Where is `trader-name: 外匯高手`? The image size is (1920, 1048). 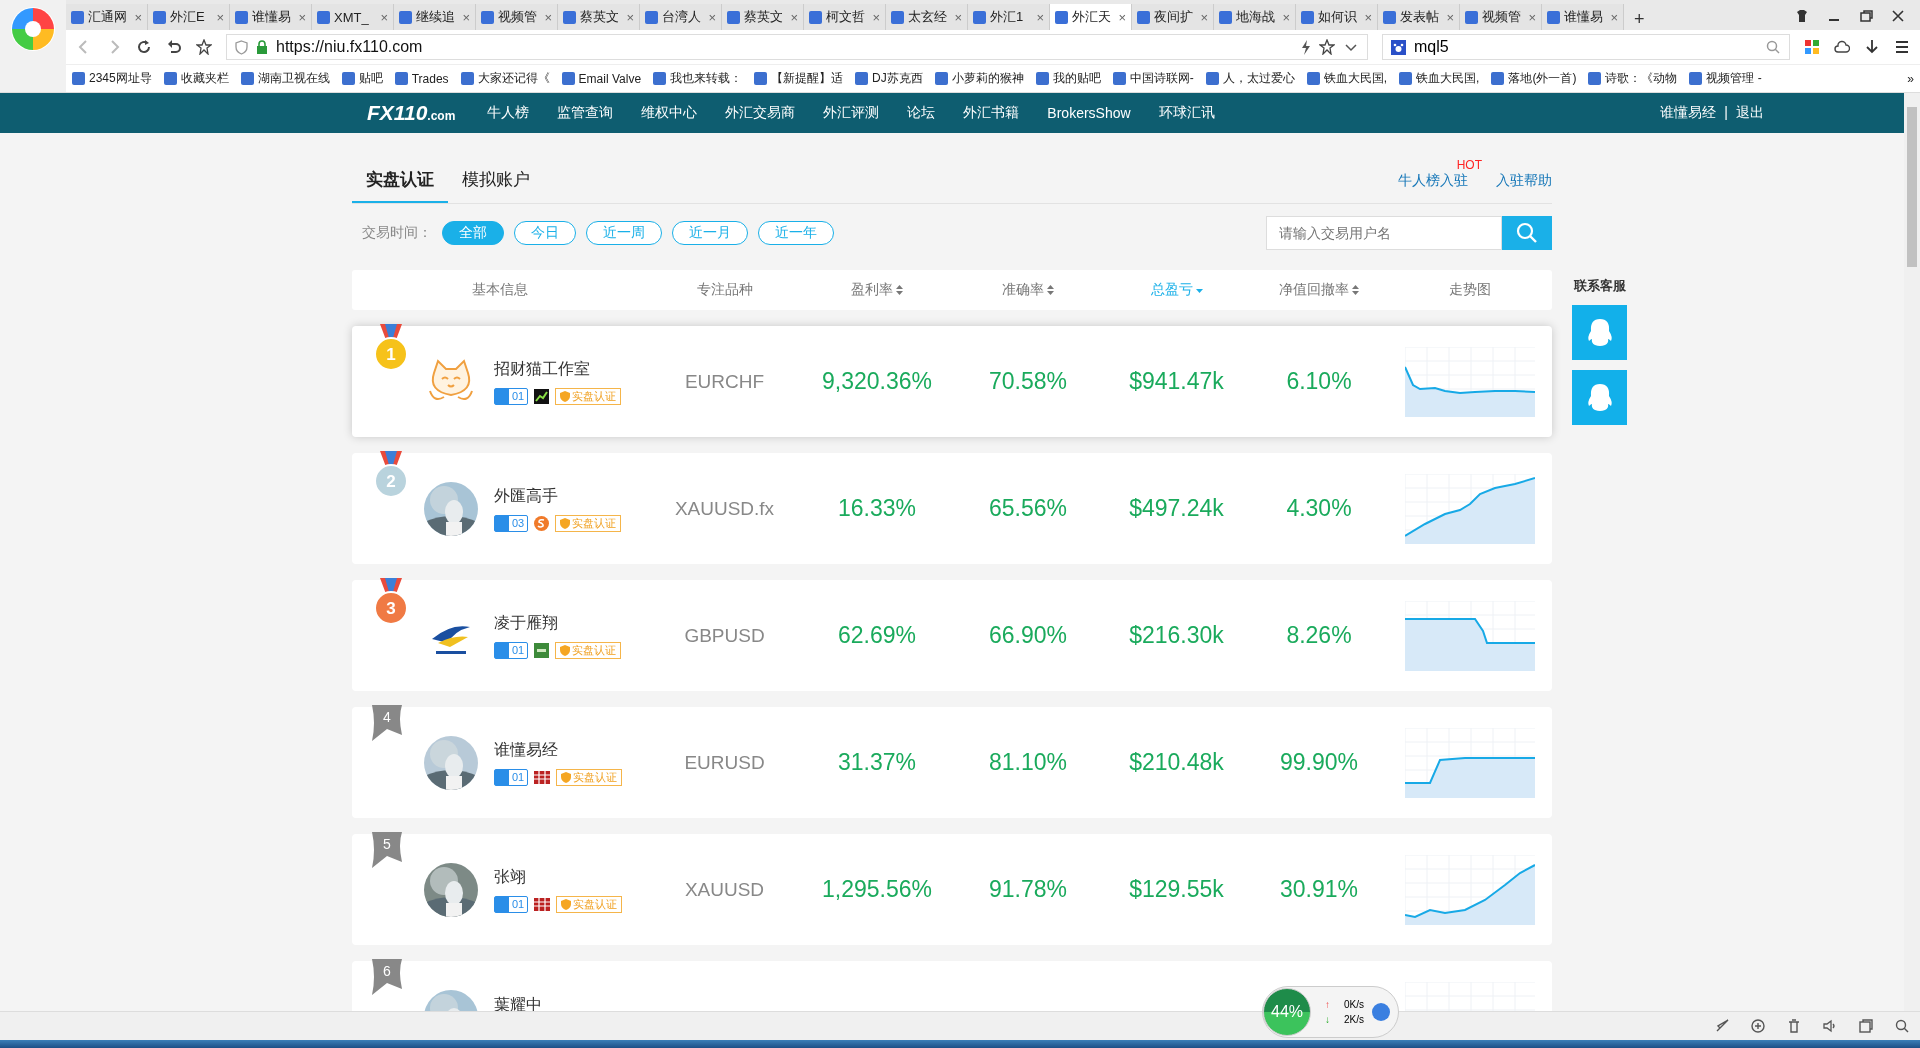
trader-name: 外匯高手 is located at coordinates (558, 496).